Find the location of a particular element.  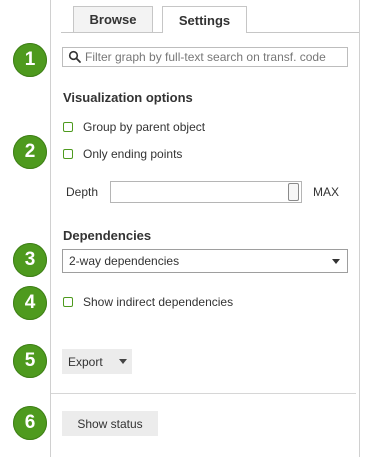

step-badge-1: 1 is located at coordinates (30, 60).